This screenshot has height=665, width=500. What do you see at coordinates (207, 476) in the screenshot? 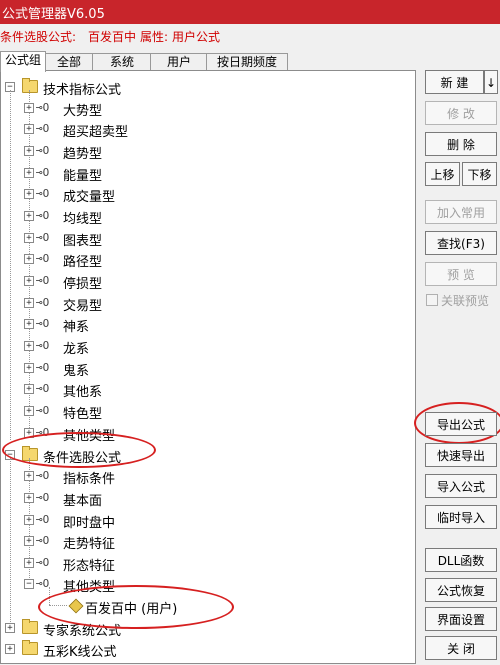
I see `tree-item: + ⊸O 指标条件` at bounding box center [207, 476].